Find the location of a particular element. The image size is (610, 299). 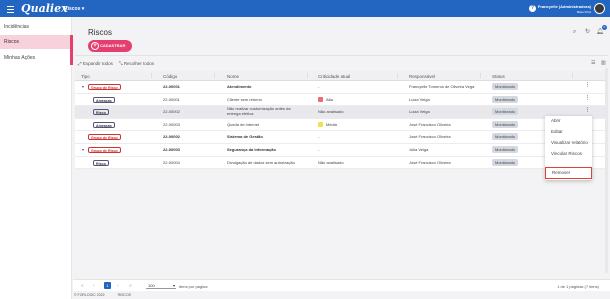

notification-badge: 0 is located at coordinates (604, 27).